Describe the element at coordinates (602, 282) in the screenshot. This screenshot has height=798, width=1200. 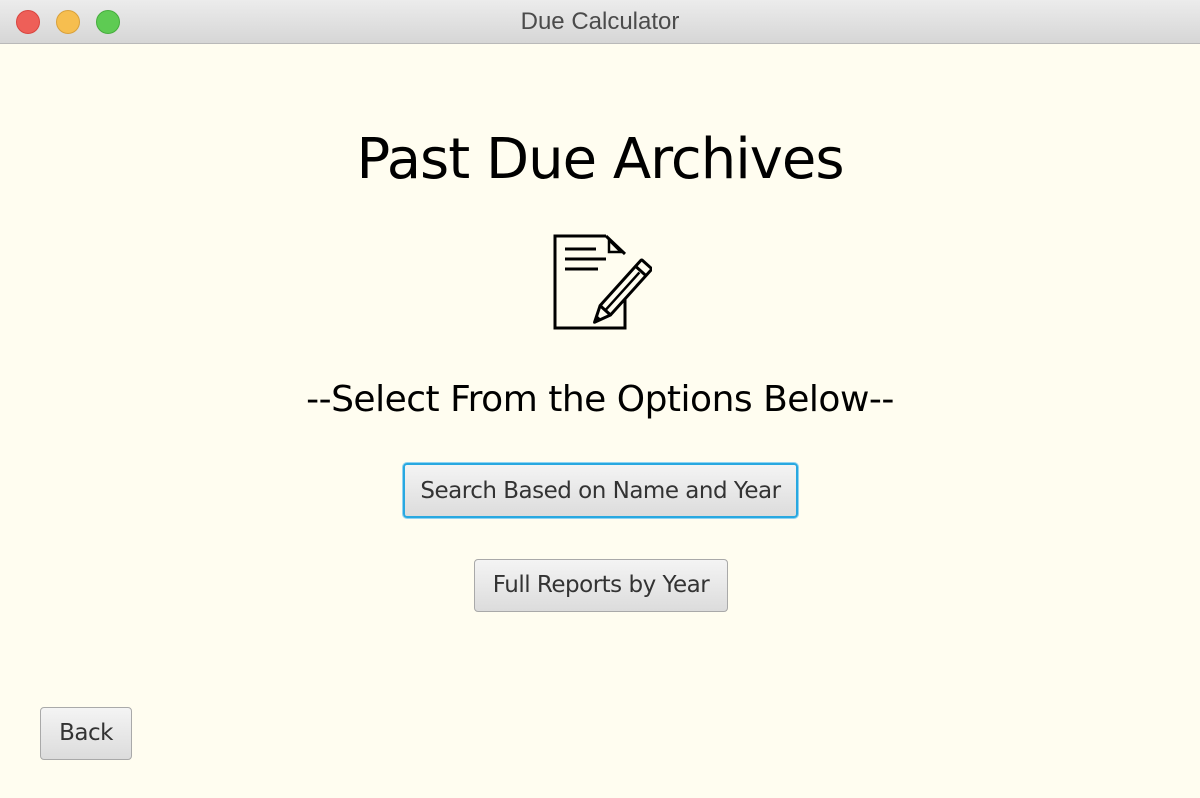
I see `document-edit-icon` at that location.